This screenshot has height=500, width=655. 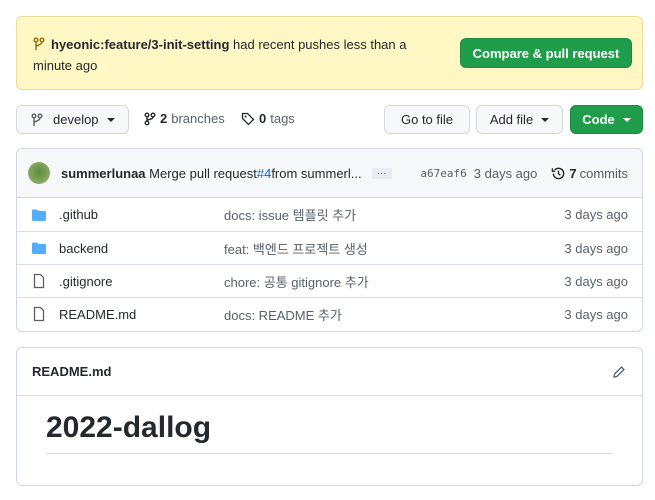 I want to click on file-commit-message: docs: issue 템플릿 추가, so click(x=394, y=214).